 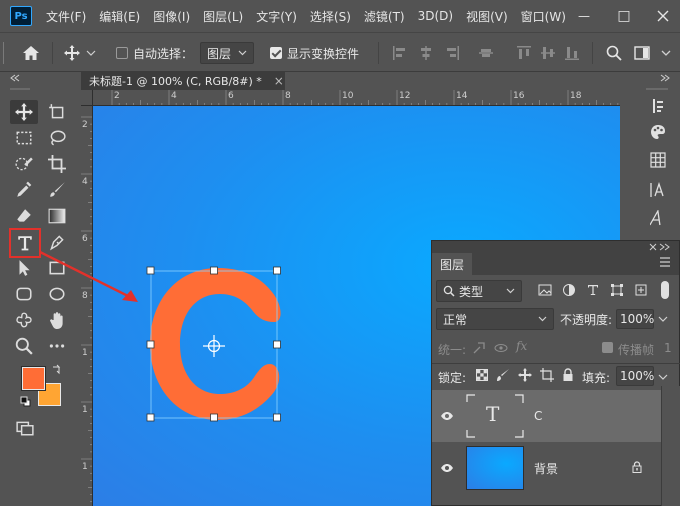 What do you see at coordinates (171, 16) in the screenshot?
I see `menu-image: 图像(I)` at bounding box center [171, 16].